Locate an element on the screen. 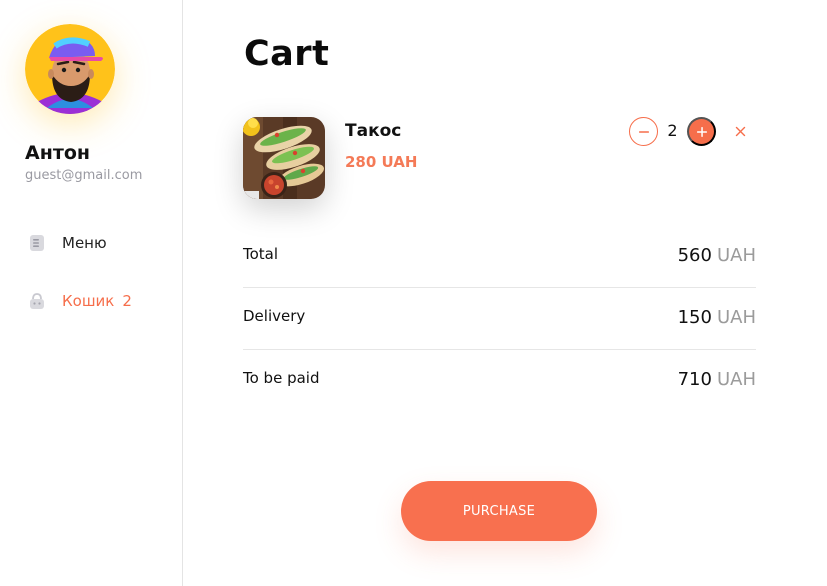 The width and height of the screenshot is (827, 586). quantity-value: 2 is located at coordinates (672, 130).